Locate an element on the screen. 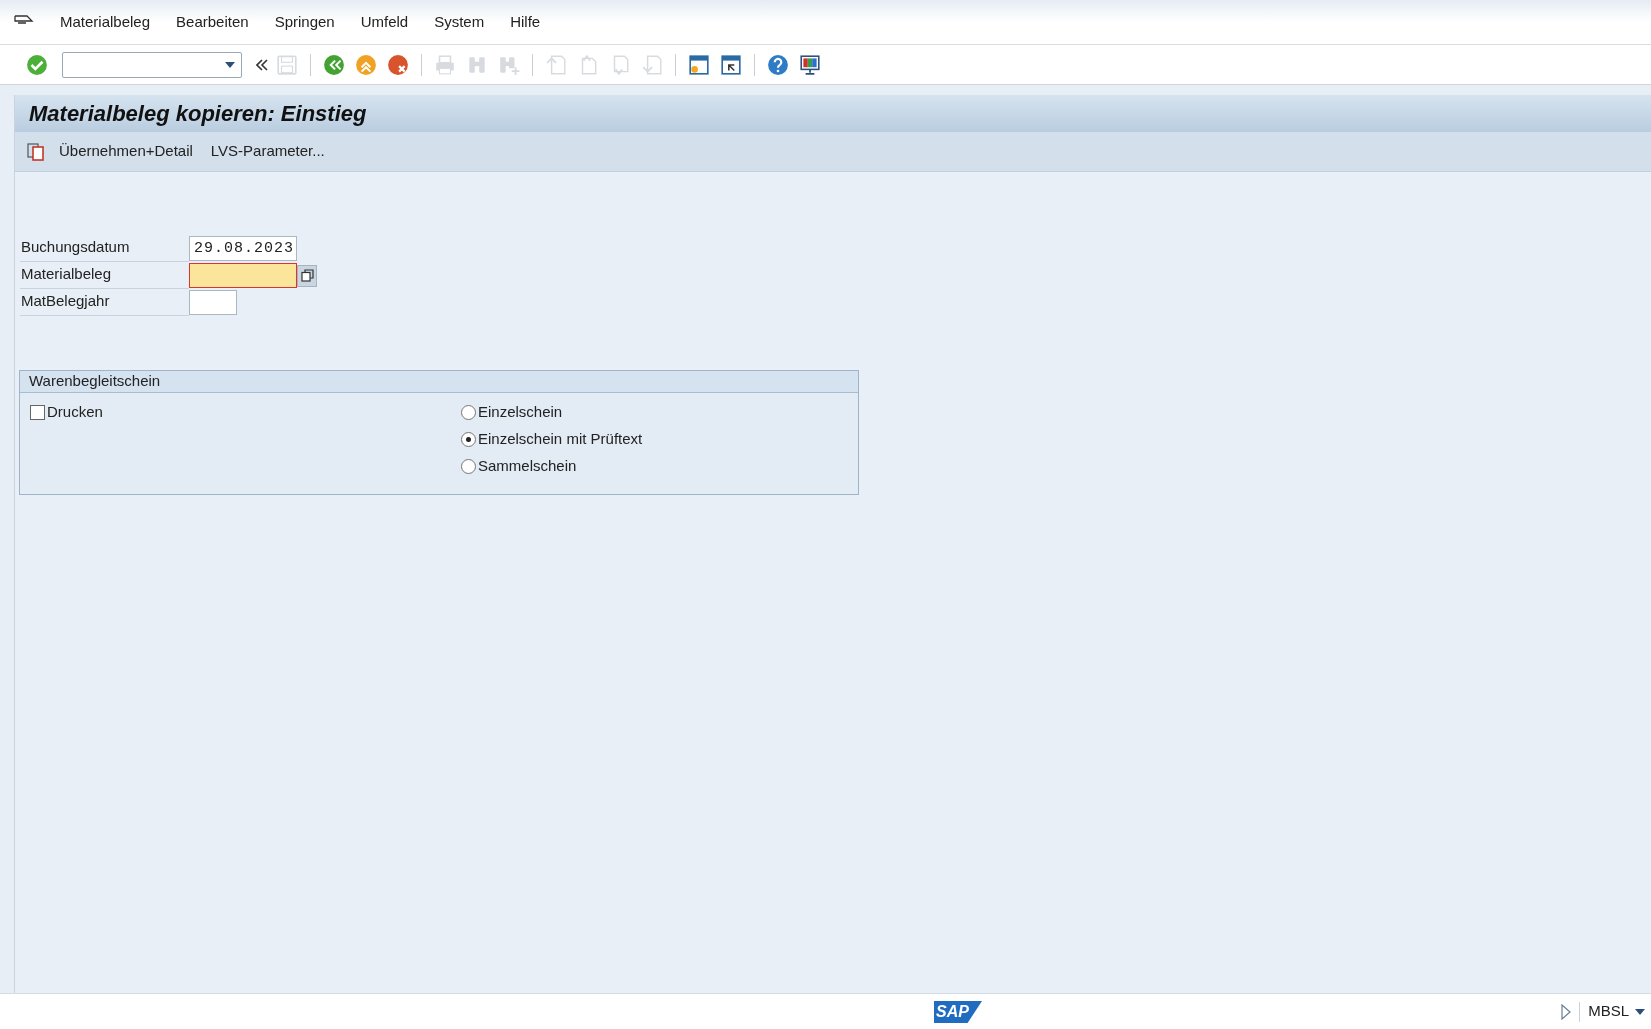 The image size is (1651, 1029). group-title: Warenbegleitschein is located at coordinates (95, 381).